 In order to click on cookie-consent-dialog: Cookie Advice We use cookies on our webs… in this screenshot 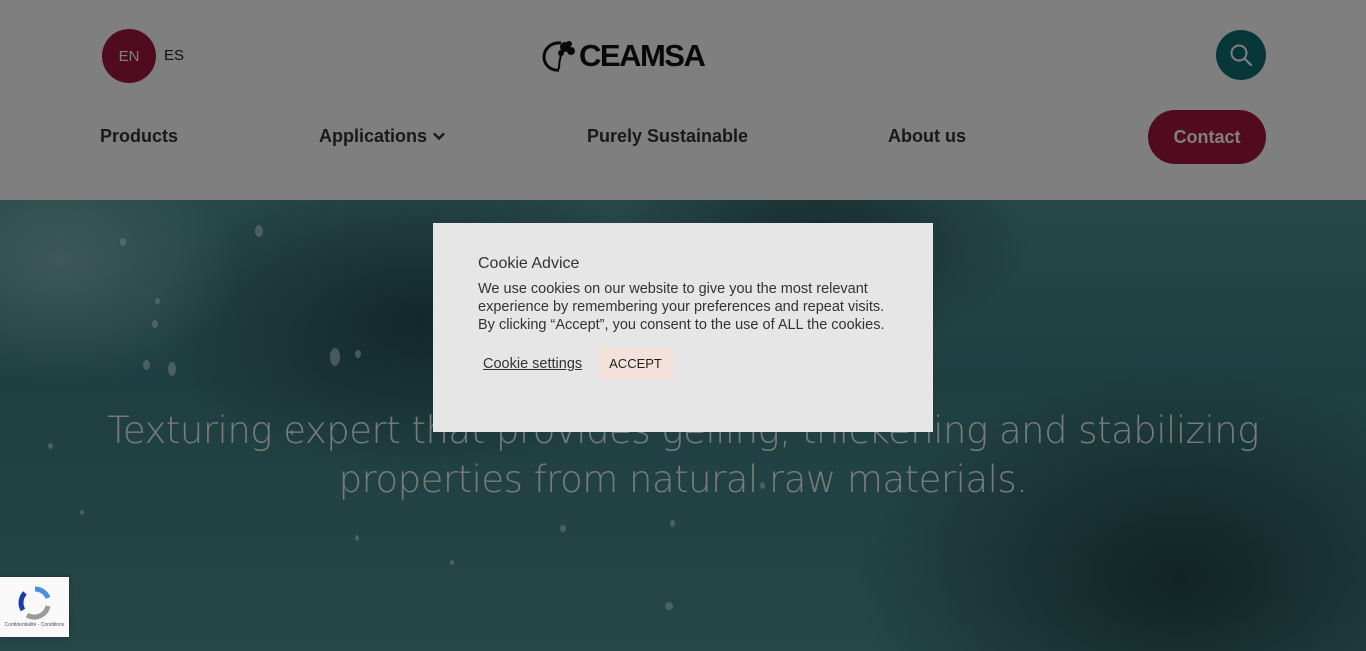, I will do `click(683, 327)`.